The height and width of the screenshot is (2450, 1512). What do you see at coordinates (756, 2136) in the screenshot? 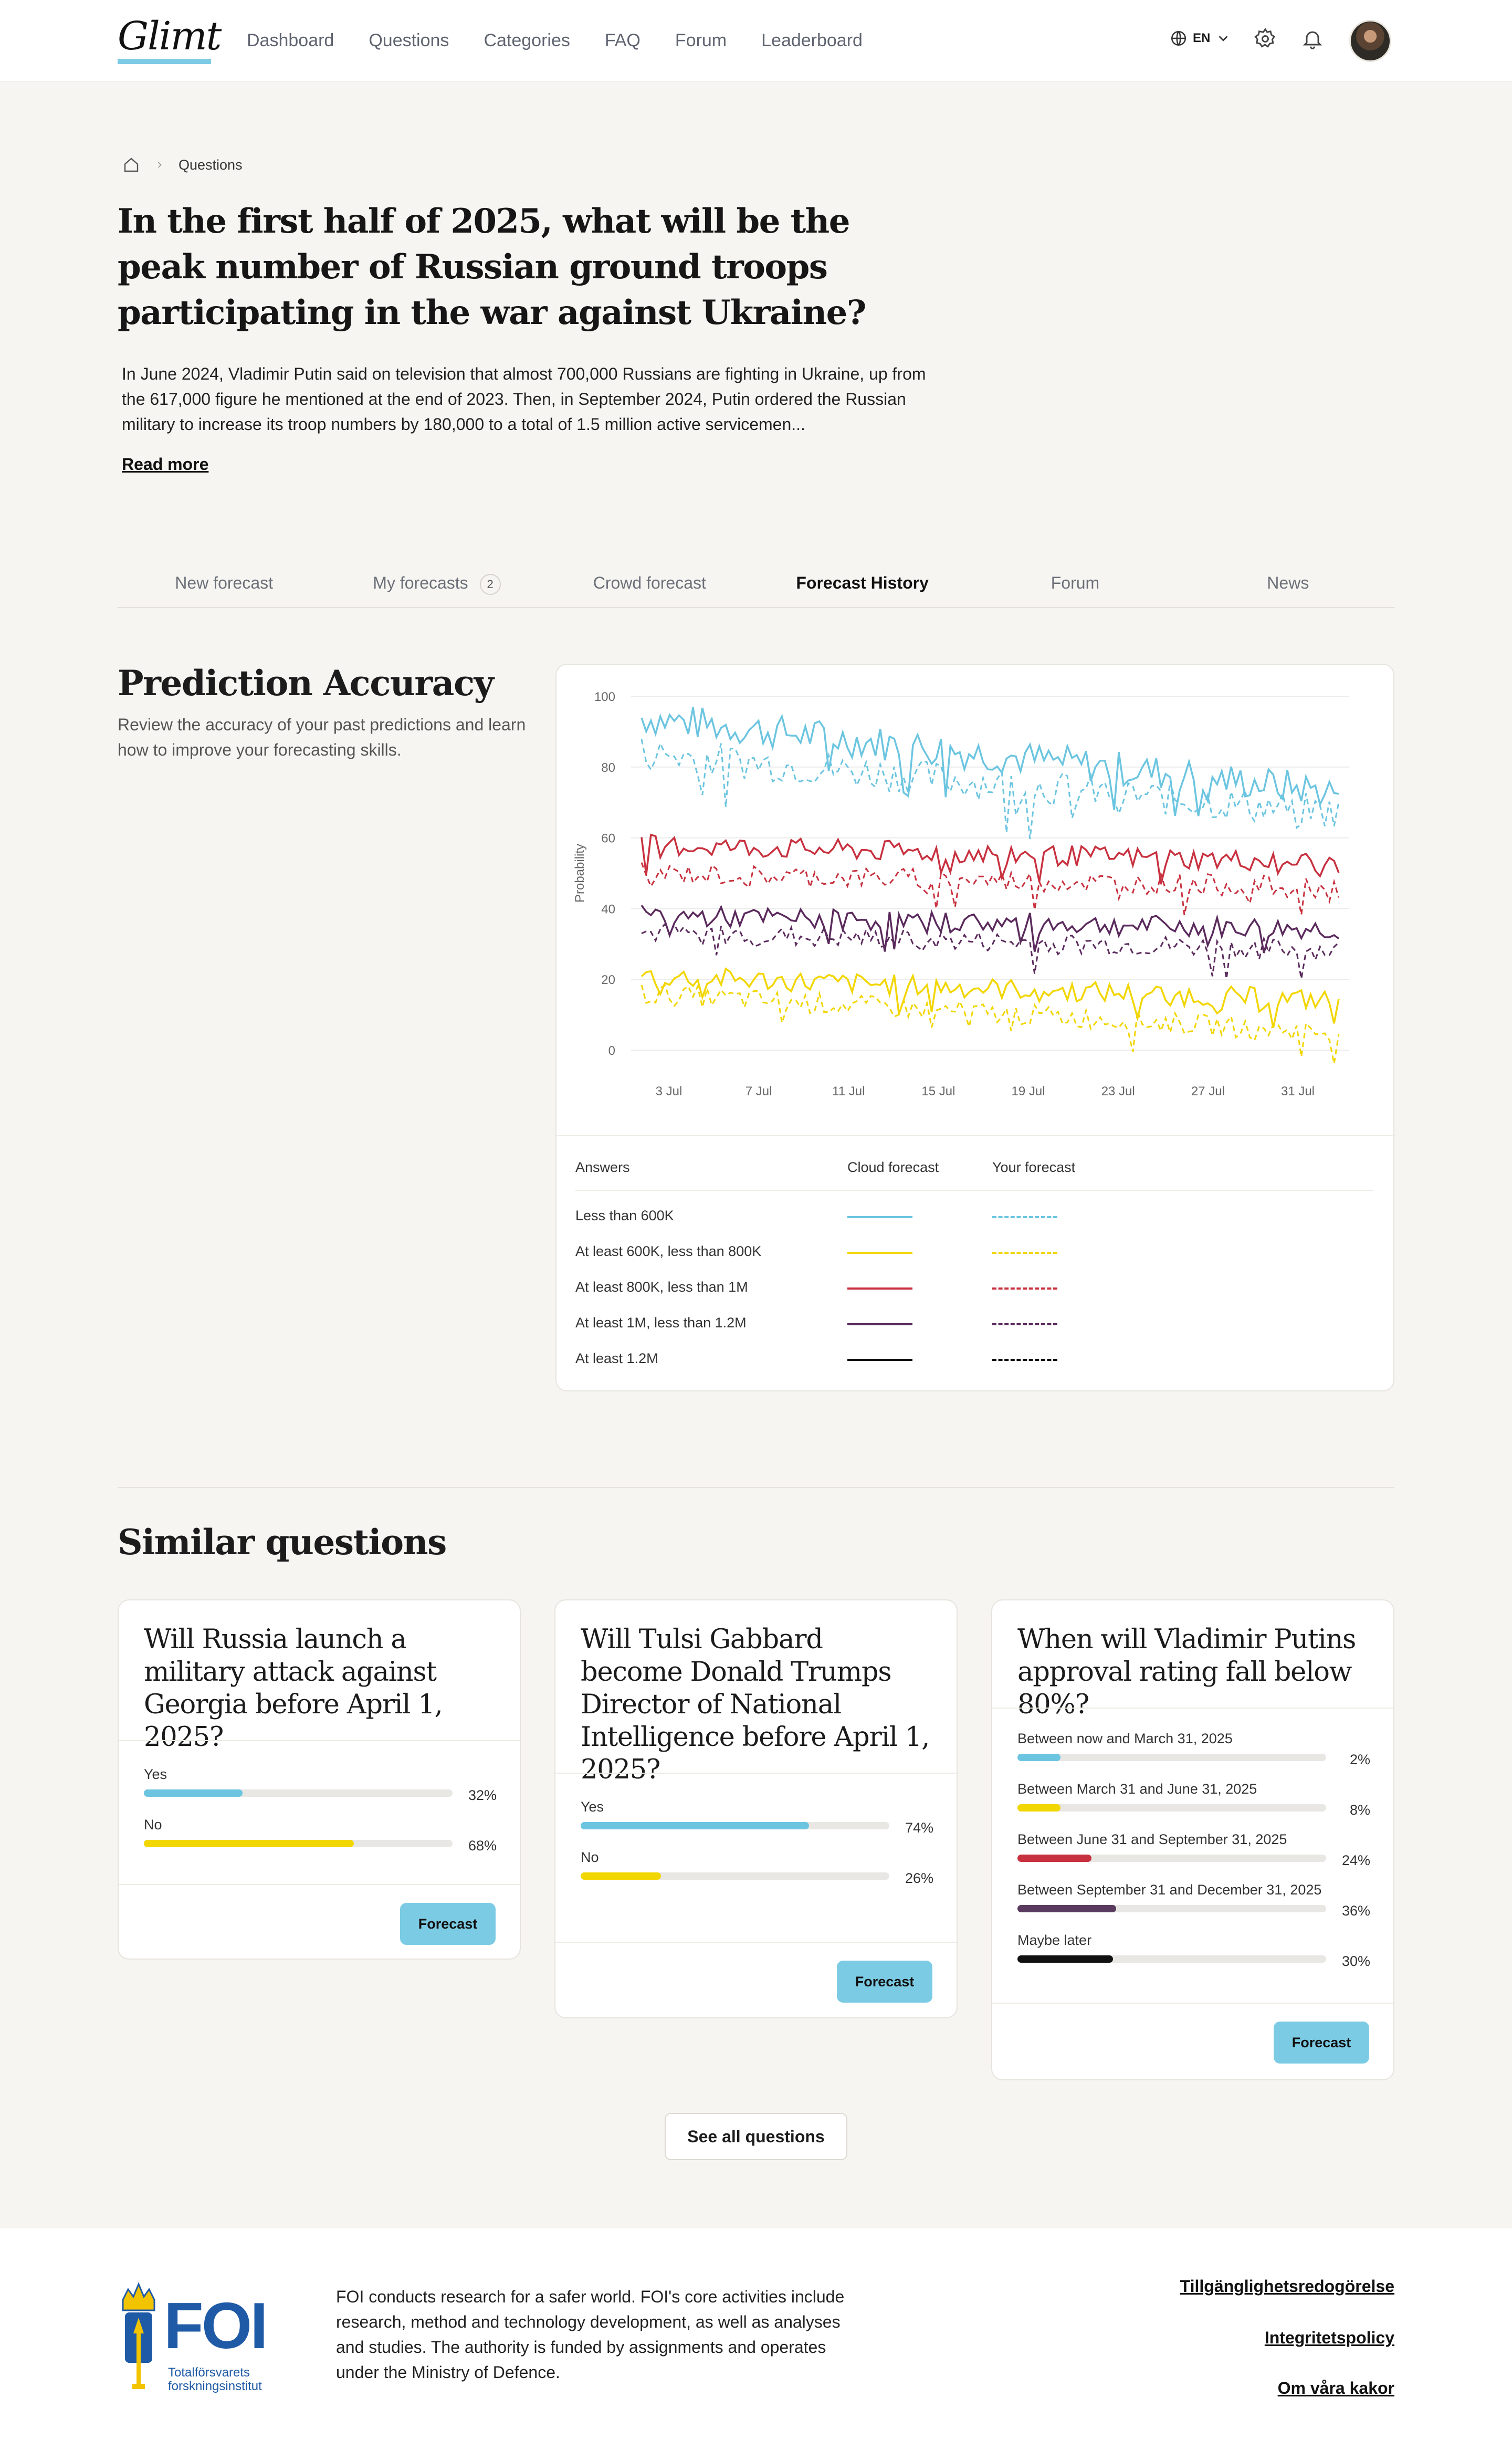
I see `see-all-questions-button: See all questions` at bounding box center [756, 2136].